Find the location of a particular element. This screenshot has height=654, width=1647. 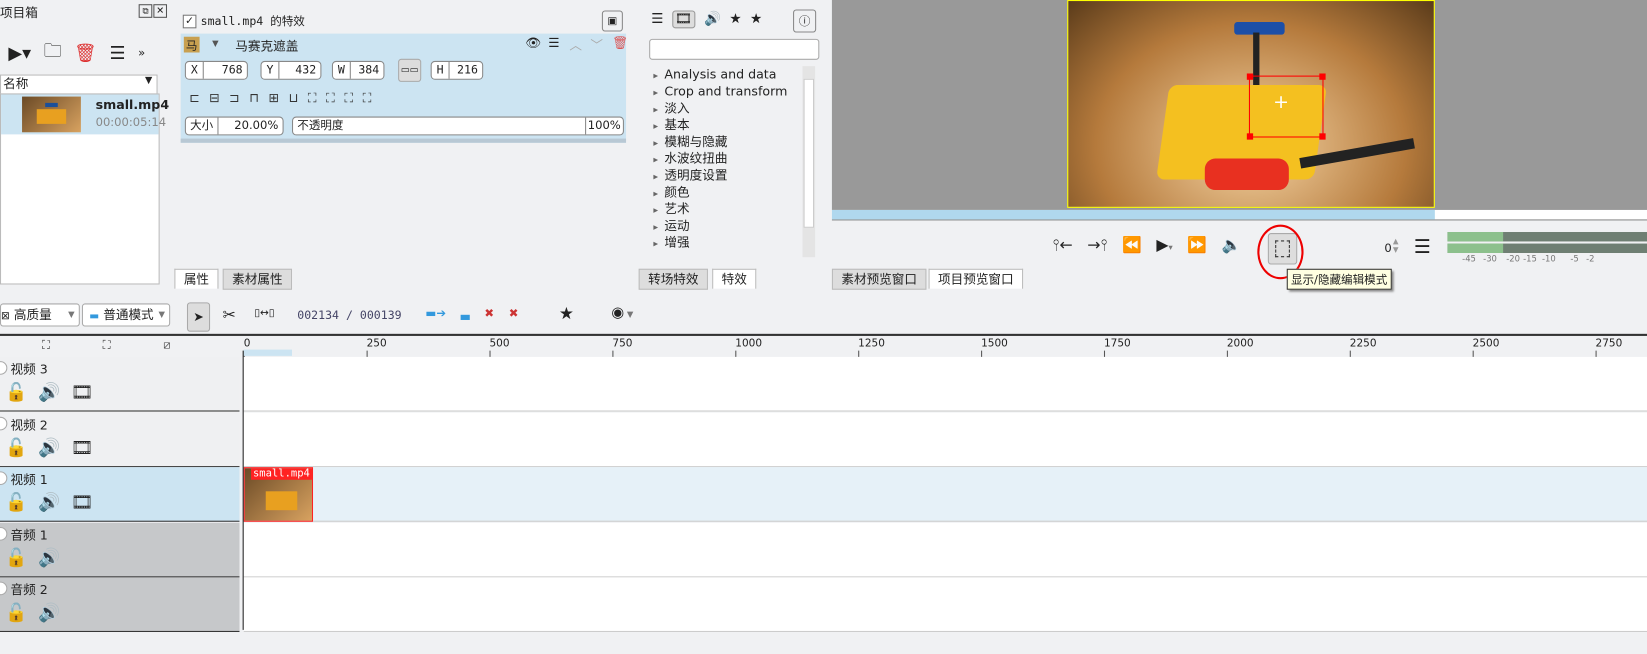

panel-layout-icon: ▣ is located at coordinates (612, 21).